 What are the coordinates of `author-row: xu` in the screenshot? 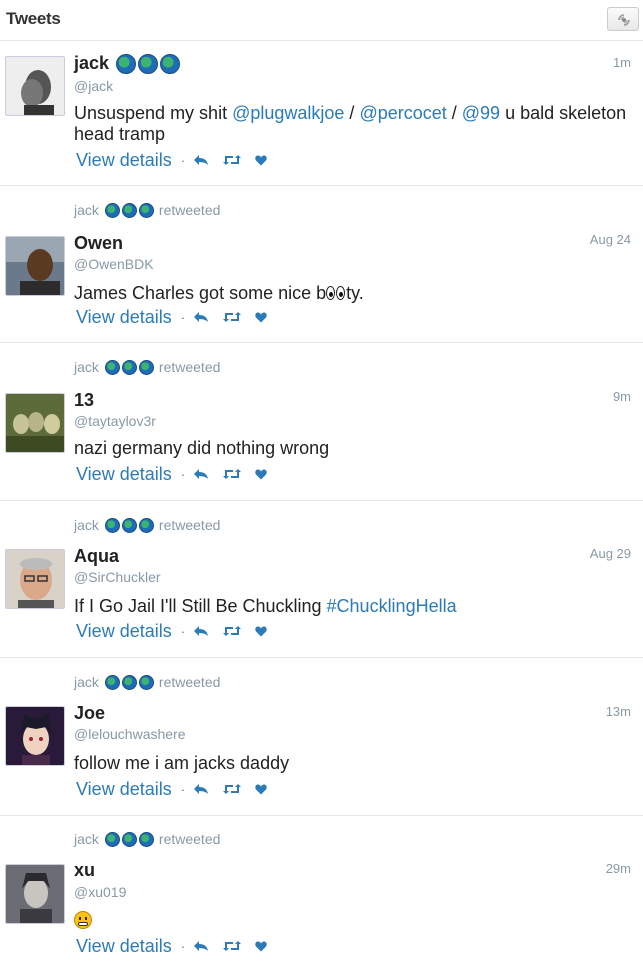 It's located at (84, 870).